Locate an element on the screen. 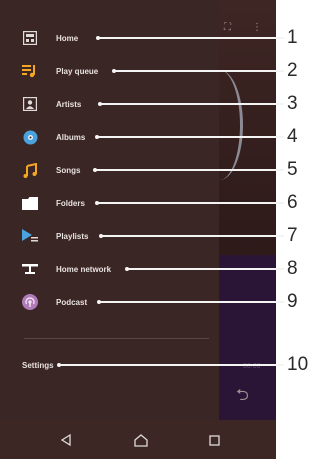 The height and width of the screenshot is (459, 322). cast-icon: ⛶ is located at coordinates (227, 27).